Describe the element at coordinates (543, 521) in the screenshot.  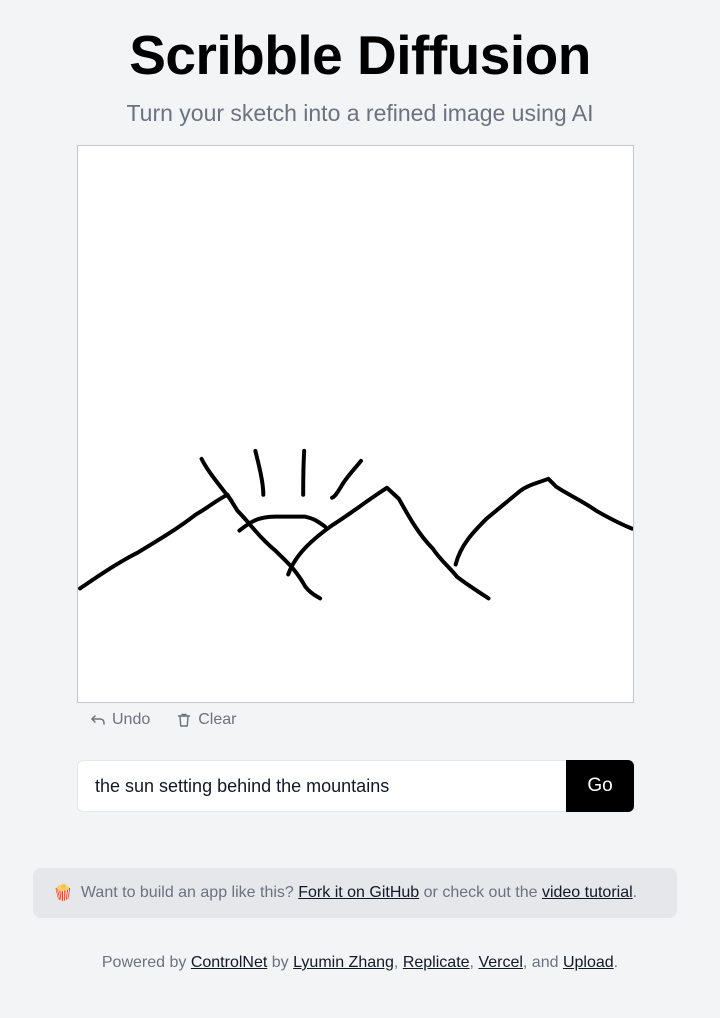
I see `sketch-stroke-right-mountain` at that location.